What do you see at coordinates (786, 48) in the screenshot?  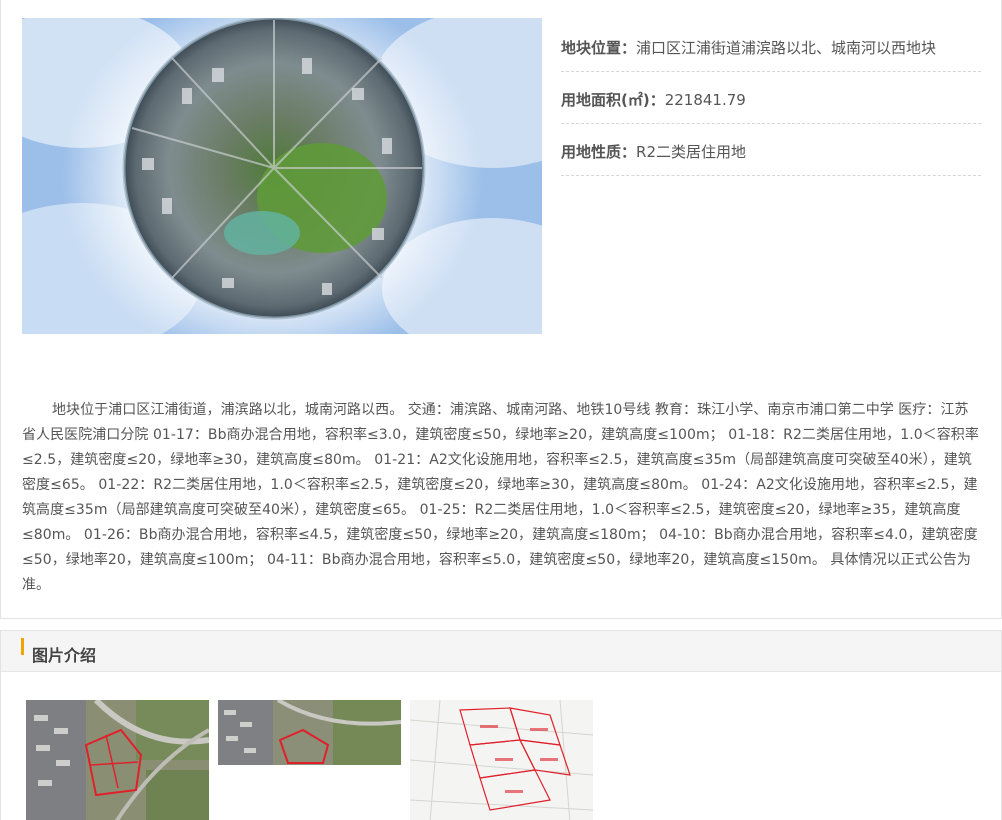 I see `location-value: 浦口区江浦街道浦滨路以北、城南河以西地块` at bounding box center [786, 48].